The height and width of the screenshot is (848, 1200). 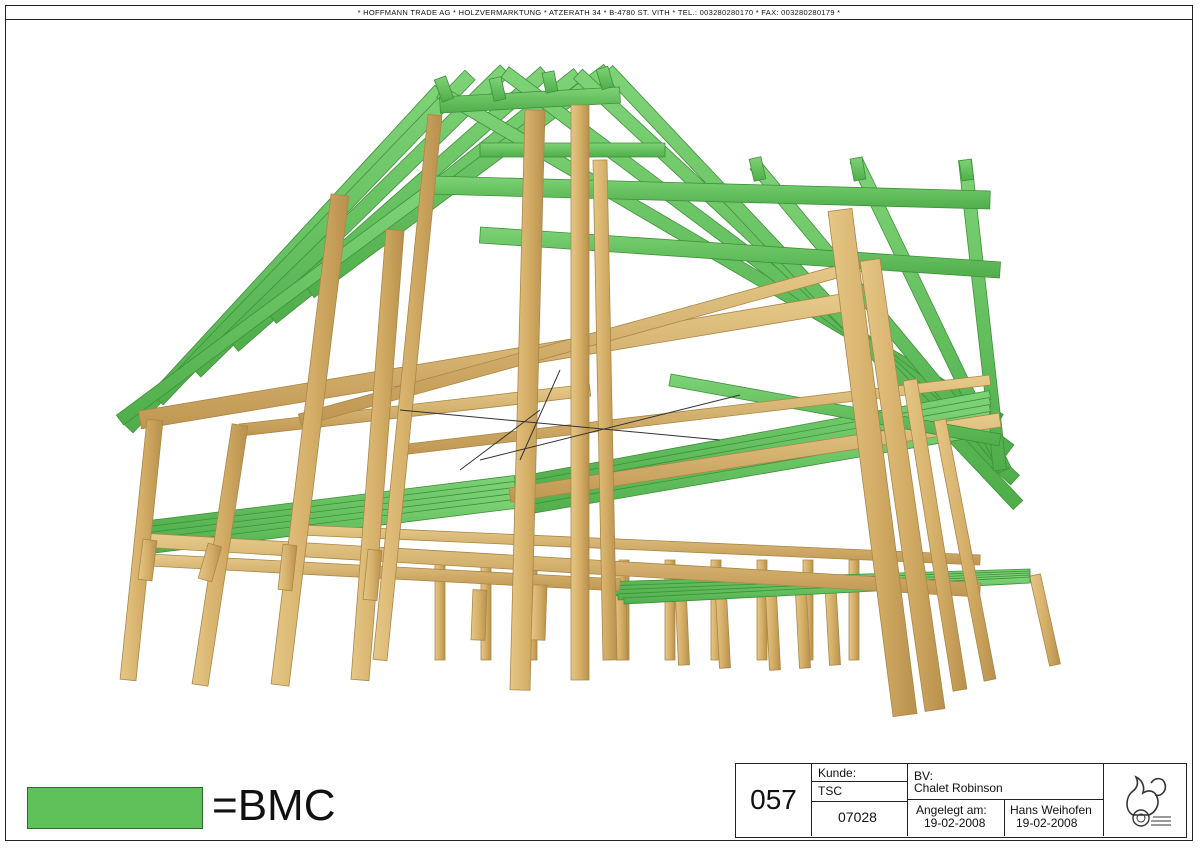 What do you see at coordinates (1144, 800) in the screenshot?
I see `squirrel-saw-logo-icon` at bounding box center [1144, 800].